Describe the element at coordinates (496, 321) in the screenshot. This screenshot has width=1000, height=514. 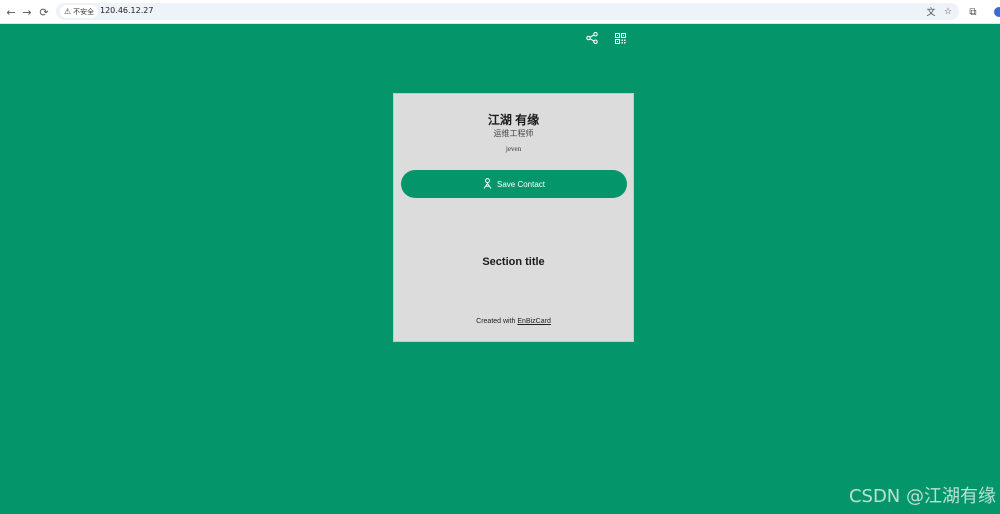
I see `footer-prefix: Created with` at that location.